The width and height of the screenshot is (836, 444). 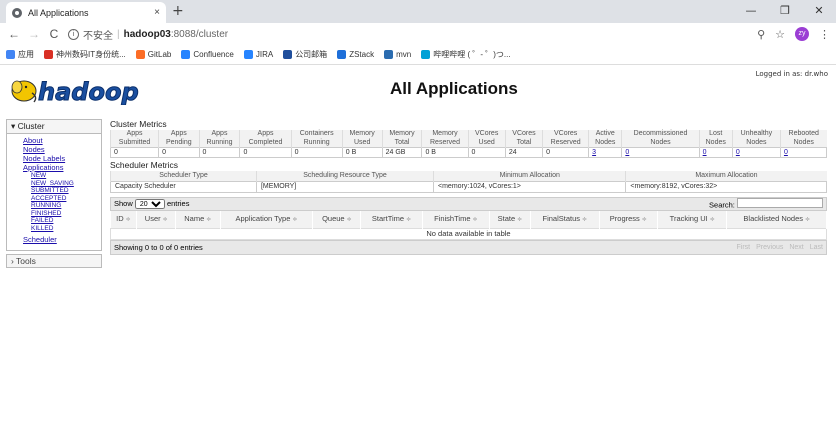 What do you see at coordinates (198, 220) in the screenshot?
I see `column-header: Name ≑` at bounding box center [198, 220].